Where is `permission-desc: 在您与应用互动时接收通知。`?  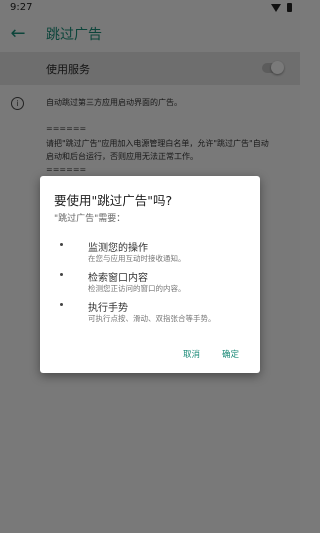
permission-desc: 在您与应用互动时接收通知。 is located at coordinates (137, 258).